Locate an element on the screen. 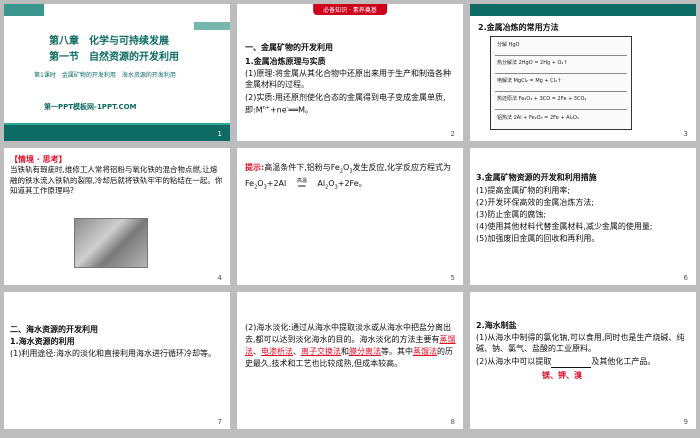 The image size is (700, 438). heading: 3.金属矿物资源的开发和利用措施 is located at coordinates (536, 177).